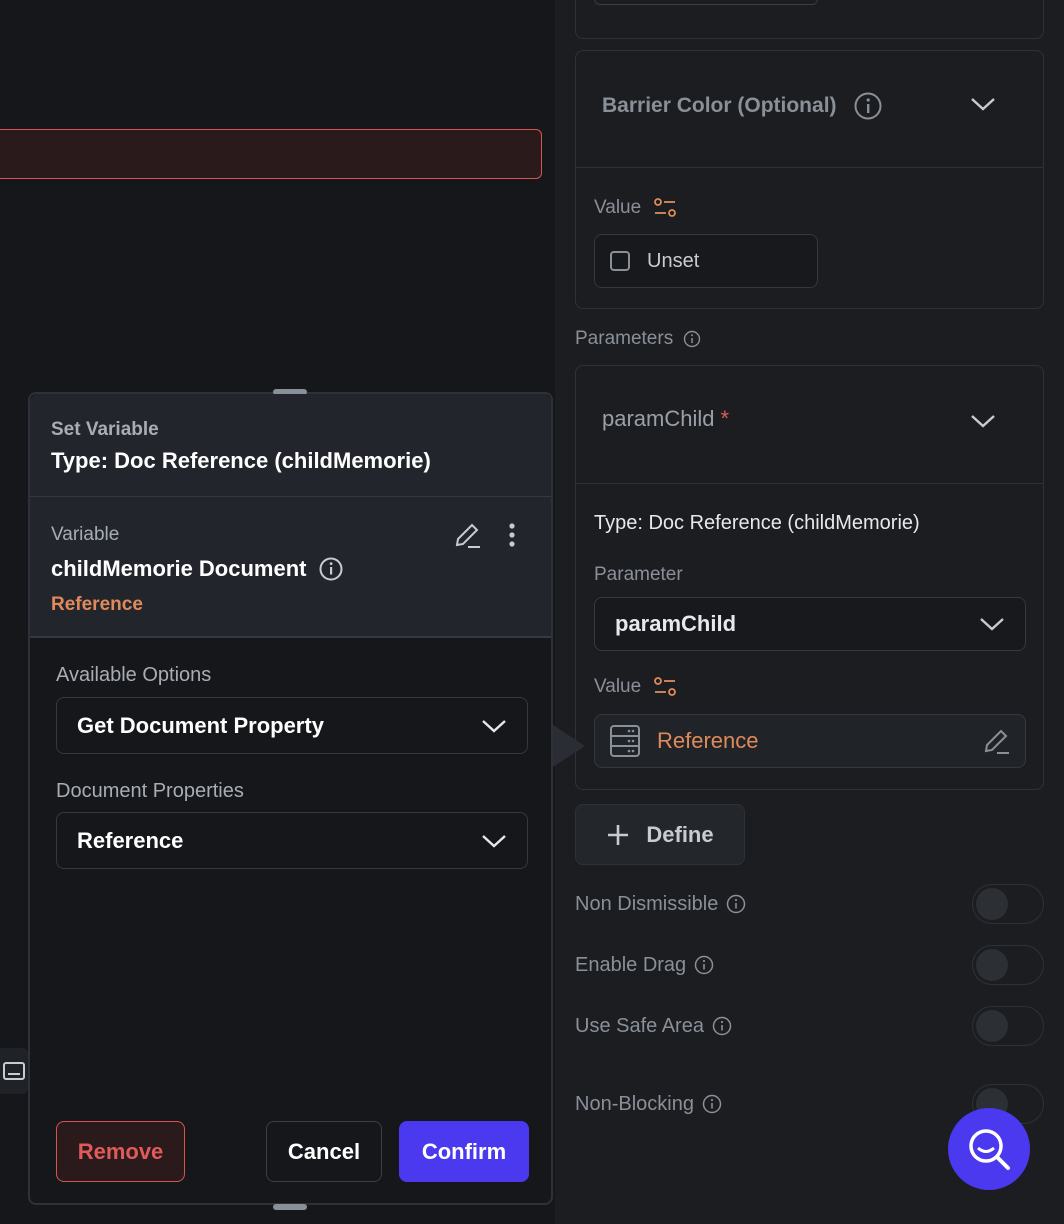 This screenshot has height=1224, width=1064. Describe the element at coordinates (120, 1151) in the screenshot. I see `remove-button: Remove` at that location.